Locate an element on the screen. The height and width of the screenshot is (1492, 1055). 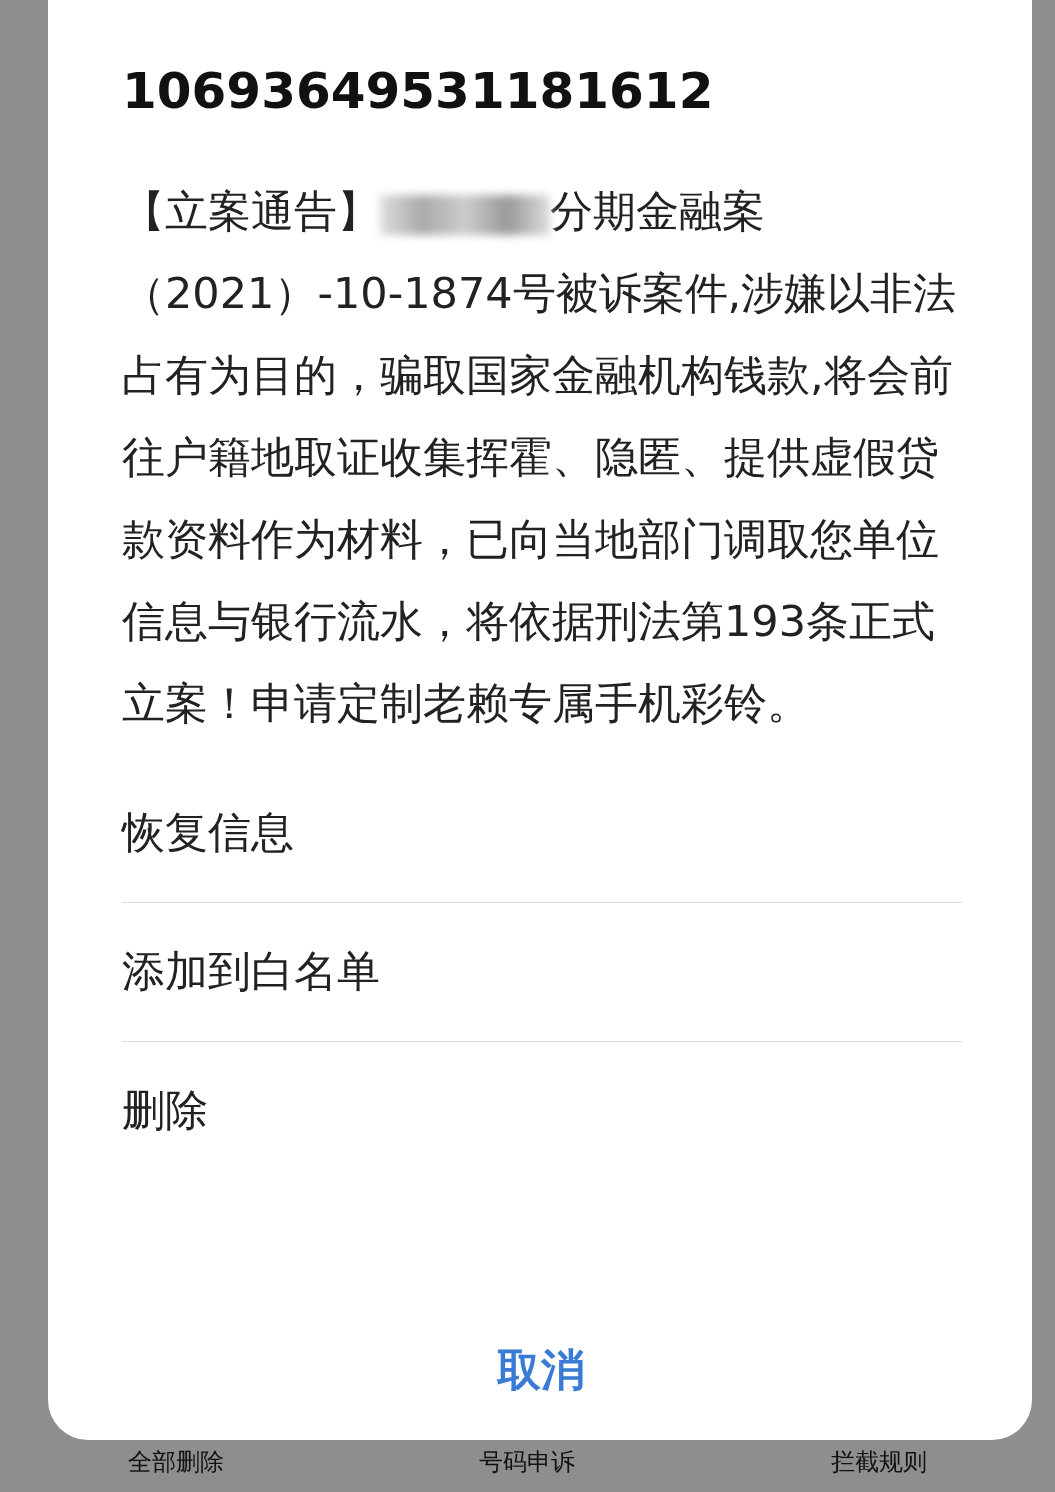
bottom-bar-item: 拦截规则 is located at coordinates (879, 1462).